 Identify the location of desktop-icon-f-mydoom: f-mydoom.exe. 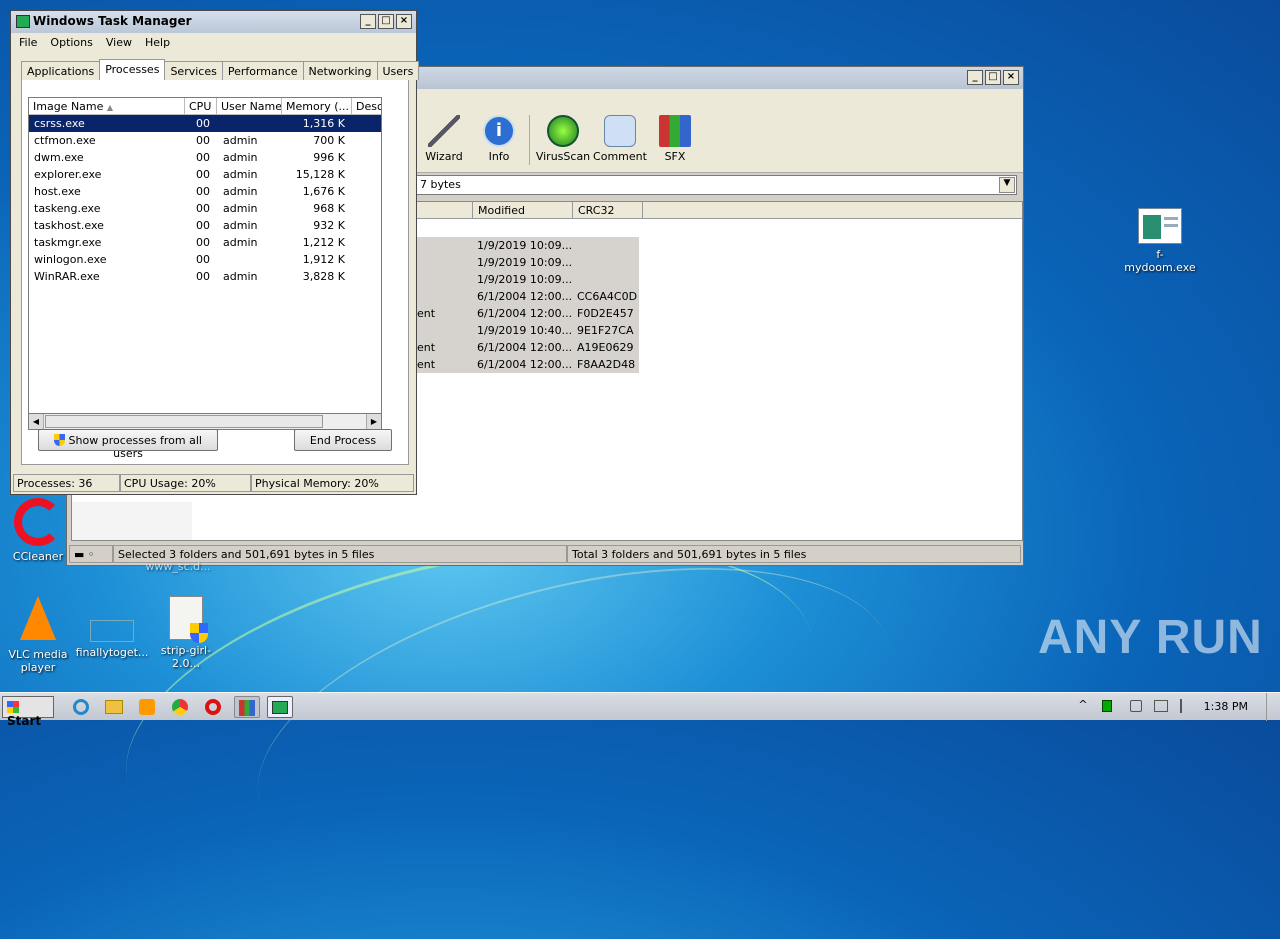
(1160, 240).